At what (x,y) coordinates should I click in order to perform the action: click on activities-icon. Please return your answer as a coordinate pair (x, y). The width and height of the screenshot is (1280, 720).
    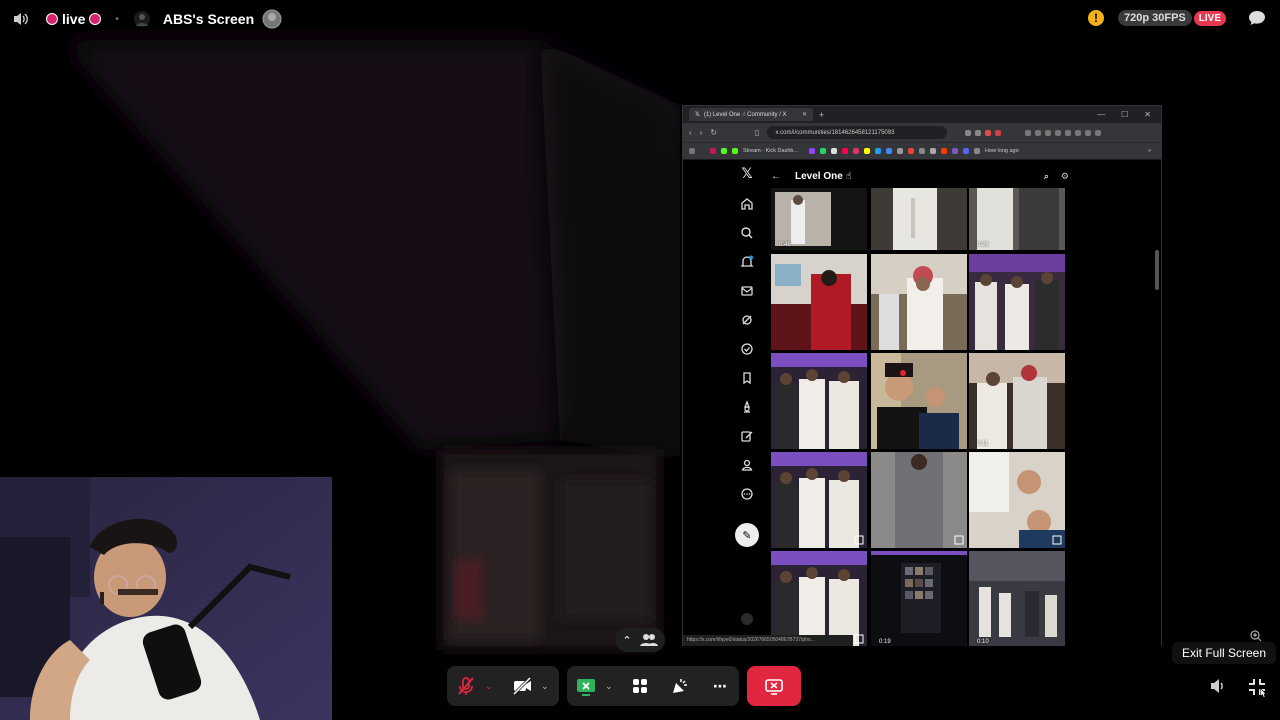
    Looking at the image, I should click on (640, 686).